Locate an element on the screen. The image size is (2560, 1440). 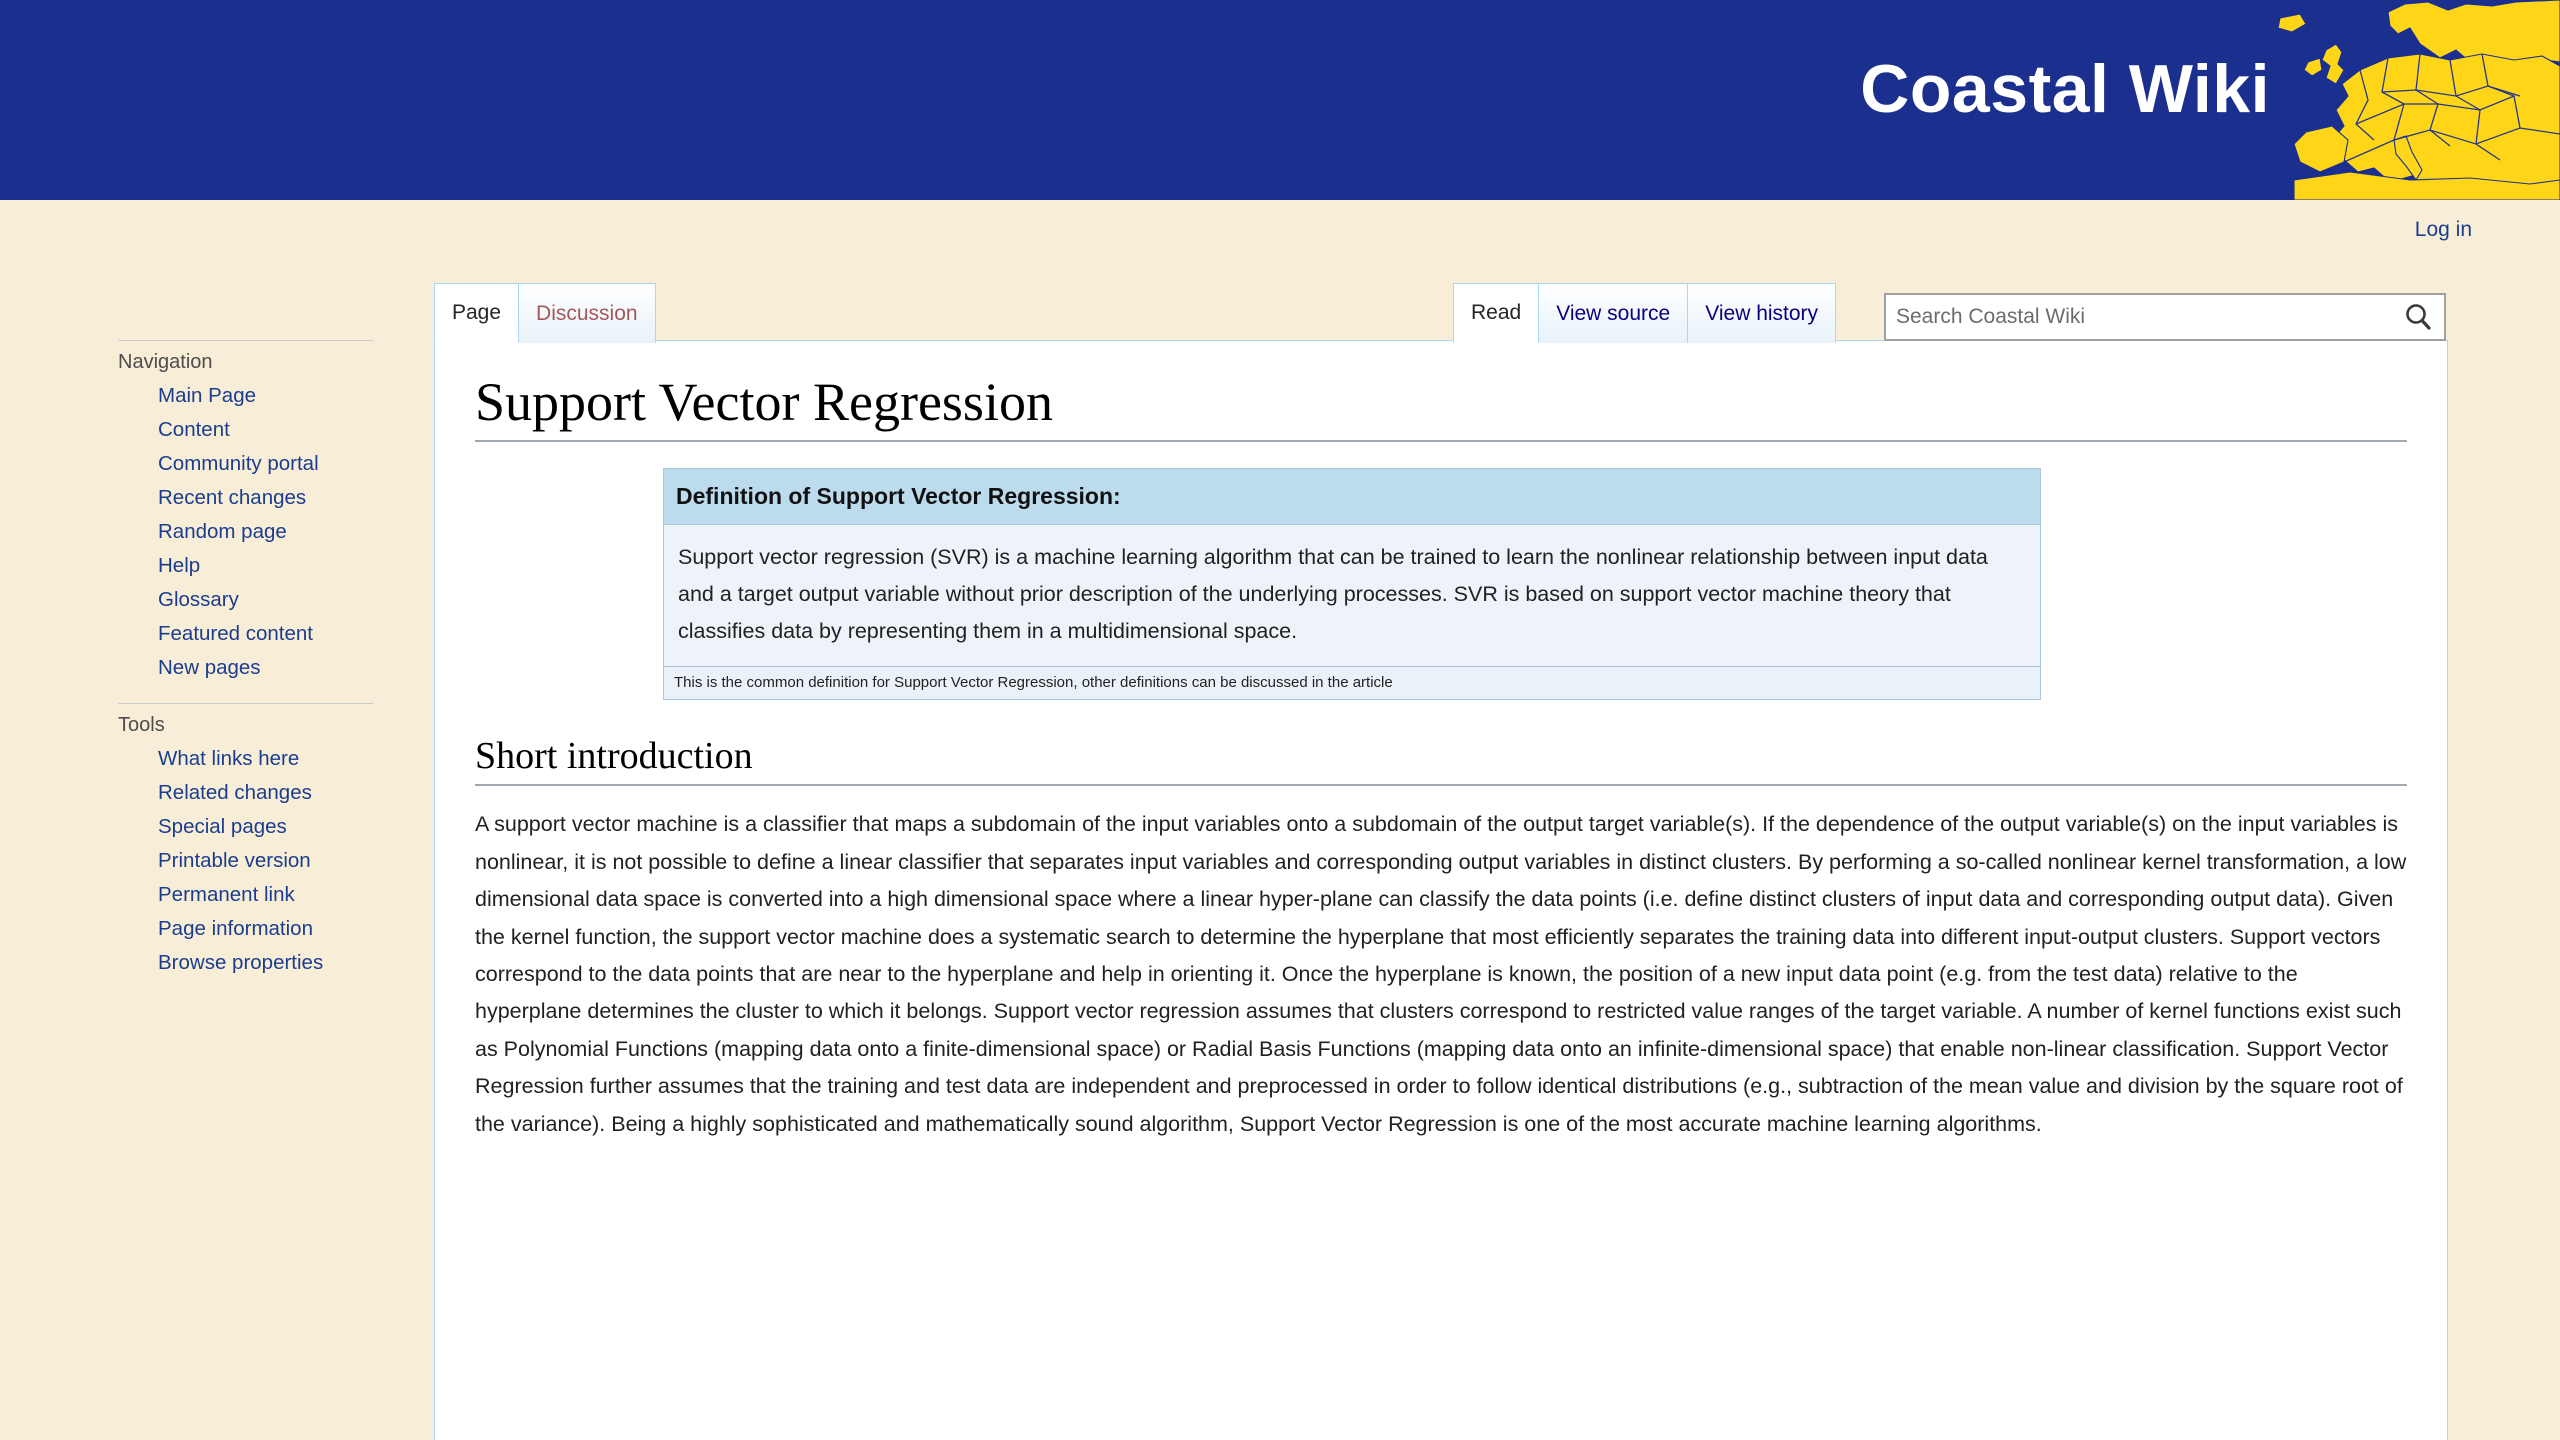
list-item: New pages is located at coordinates (217, 668).